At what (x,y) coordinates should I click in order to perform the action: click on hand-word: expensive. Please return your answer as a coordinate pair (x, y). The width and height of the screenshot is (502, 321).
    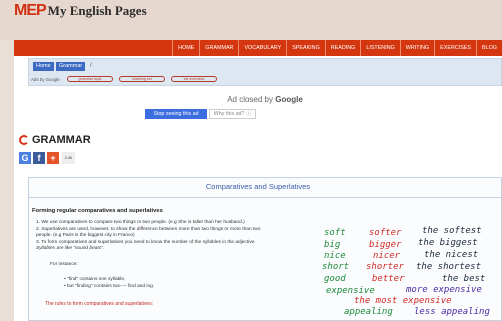
    Looking at the image, I should click on (350, 291).